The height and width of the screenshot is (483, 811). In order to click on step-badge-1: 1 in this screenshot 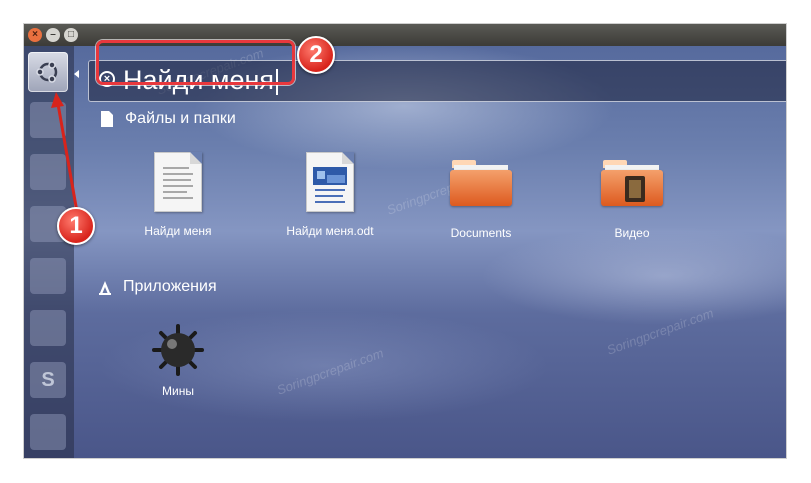, I will do `click(76, 226)`.